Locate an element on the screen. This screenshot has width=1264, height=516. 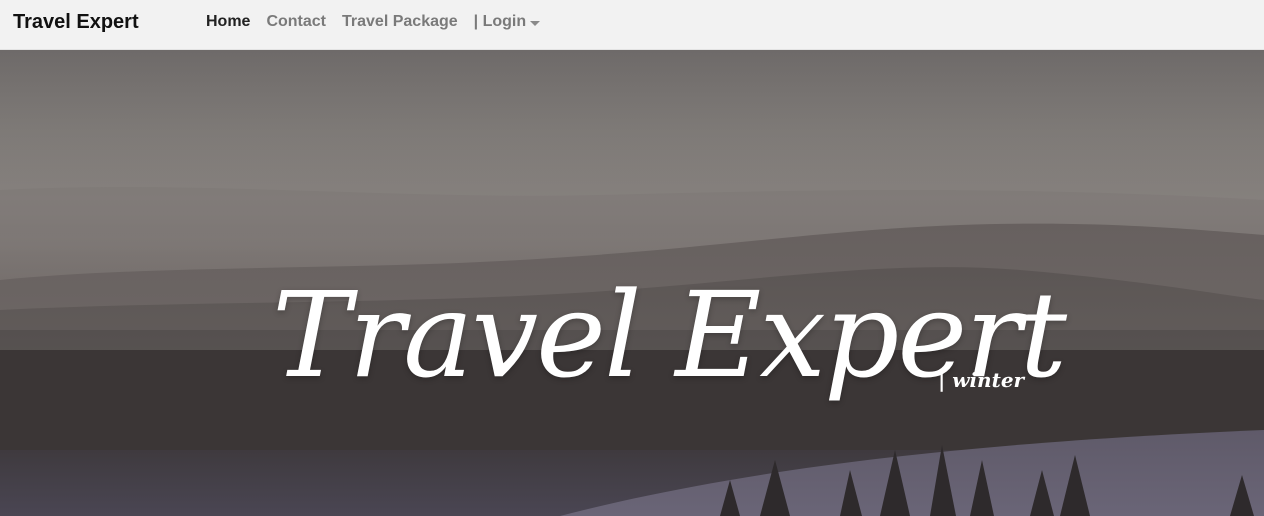
login-dropdown: | Login is located at coordinates (507, 22).